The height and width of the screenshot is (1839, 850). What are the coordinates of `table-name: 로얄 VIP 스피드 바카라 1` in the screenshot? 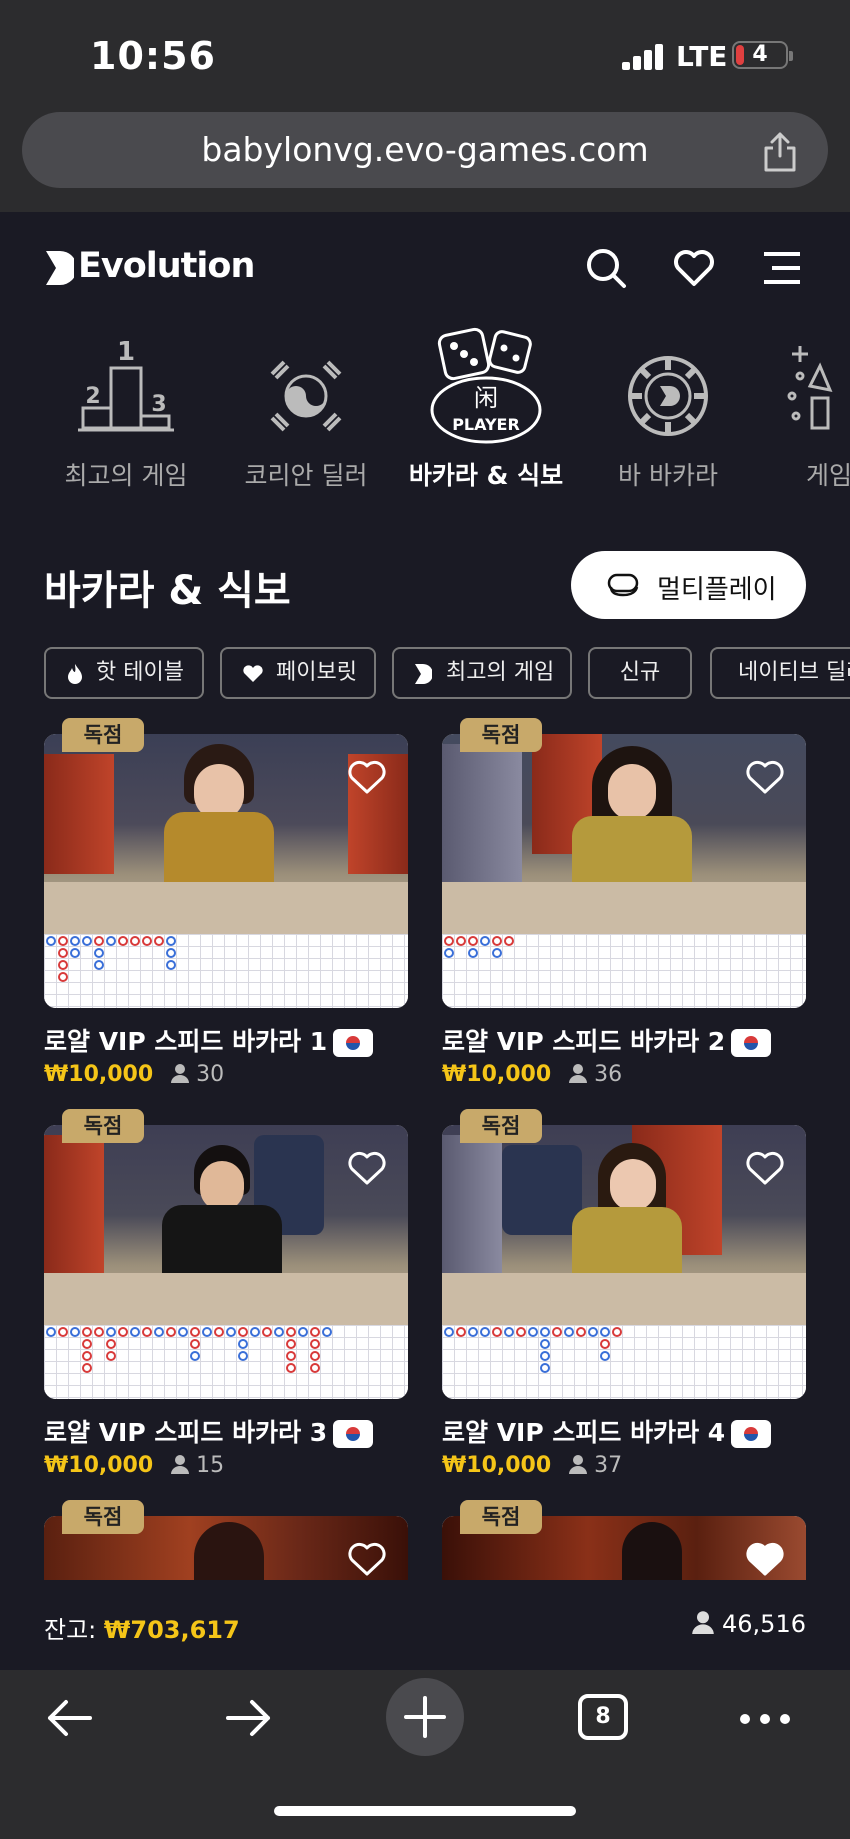 It's located at (209, 1040).